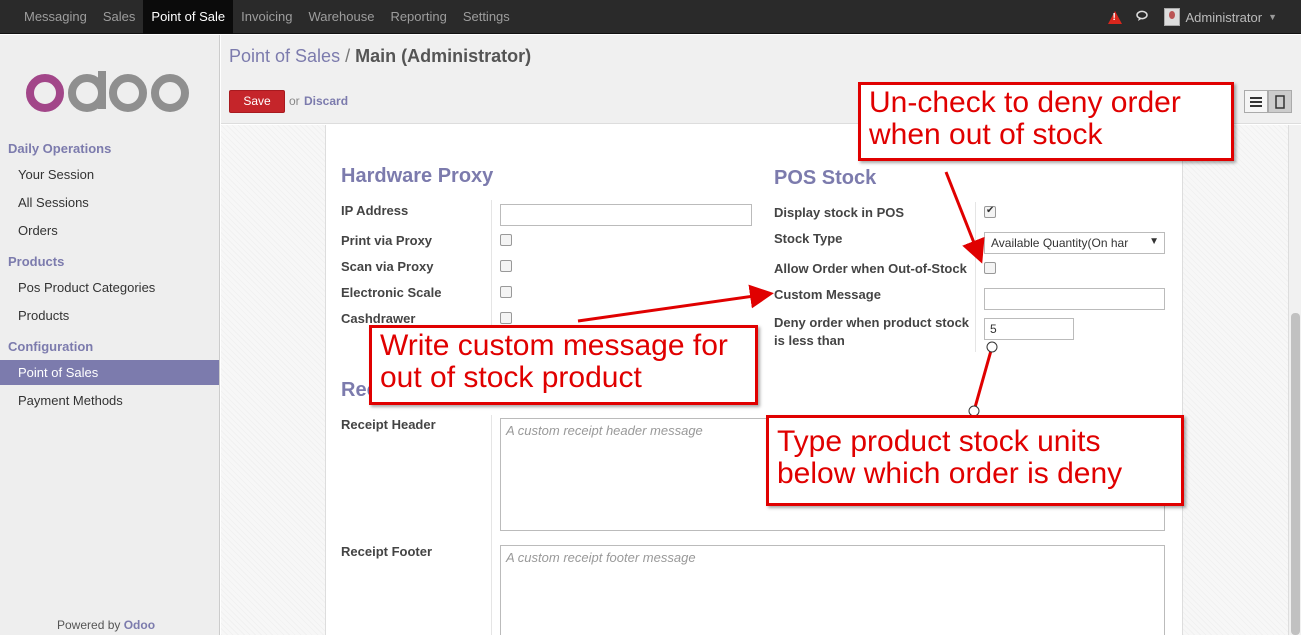 Image resolution: width=1301 pixels, height=635 pixels. I want to click on receipt-footer-label: Receipt Footer, so click(387, 551).